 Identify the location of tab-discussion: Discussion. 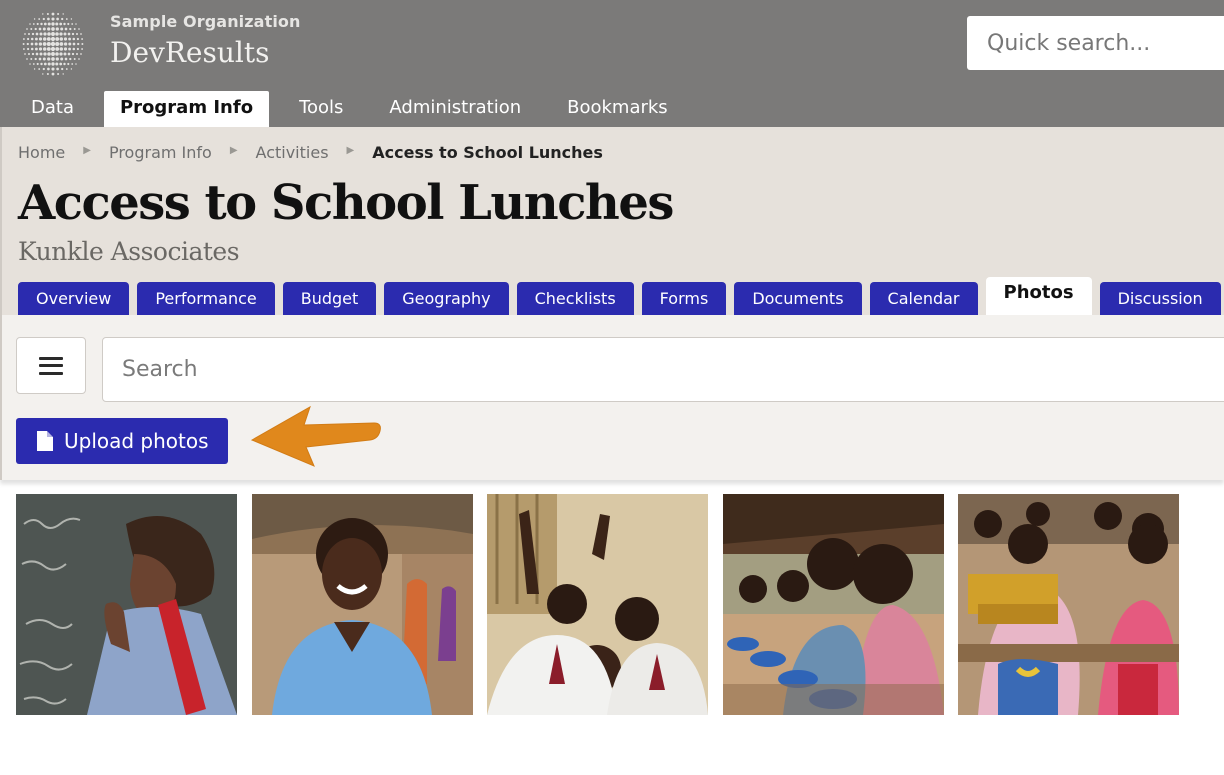
(1160, 298).